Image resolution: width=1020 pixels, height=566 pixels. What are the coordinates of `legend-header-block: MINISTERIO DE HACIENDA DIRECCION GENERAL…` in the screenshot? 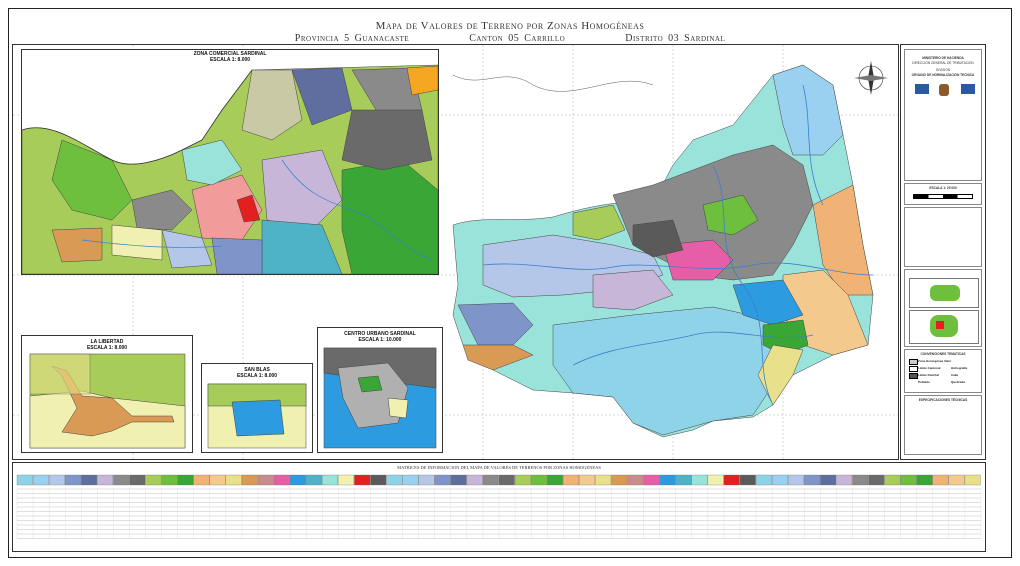 It's located at (943, 115).